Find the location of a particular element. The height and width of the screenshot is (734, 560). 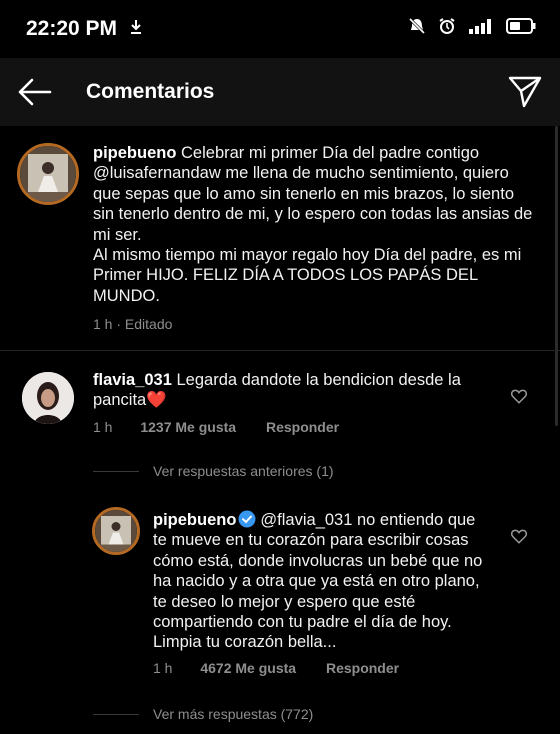

caption-mention: @luisafernandaw is located at coordinates (157, 173).